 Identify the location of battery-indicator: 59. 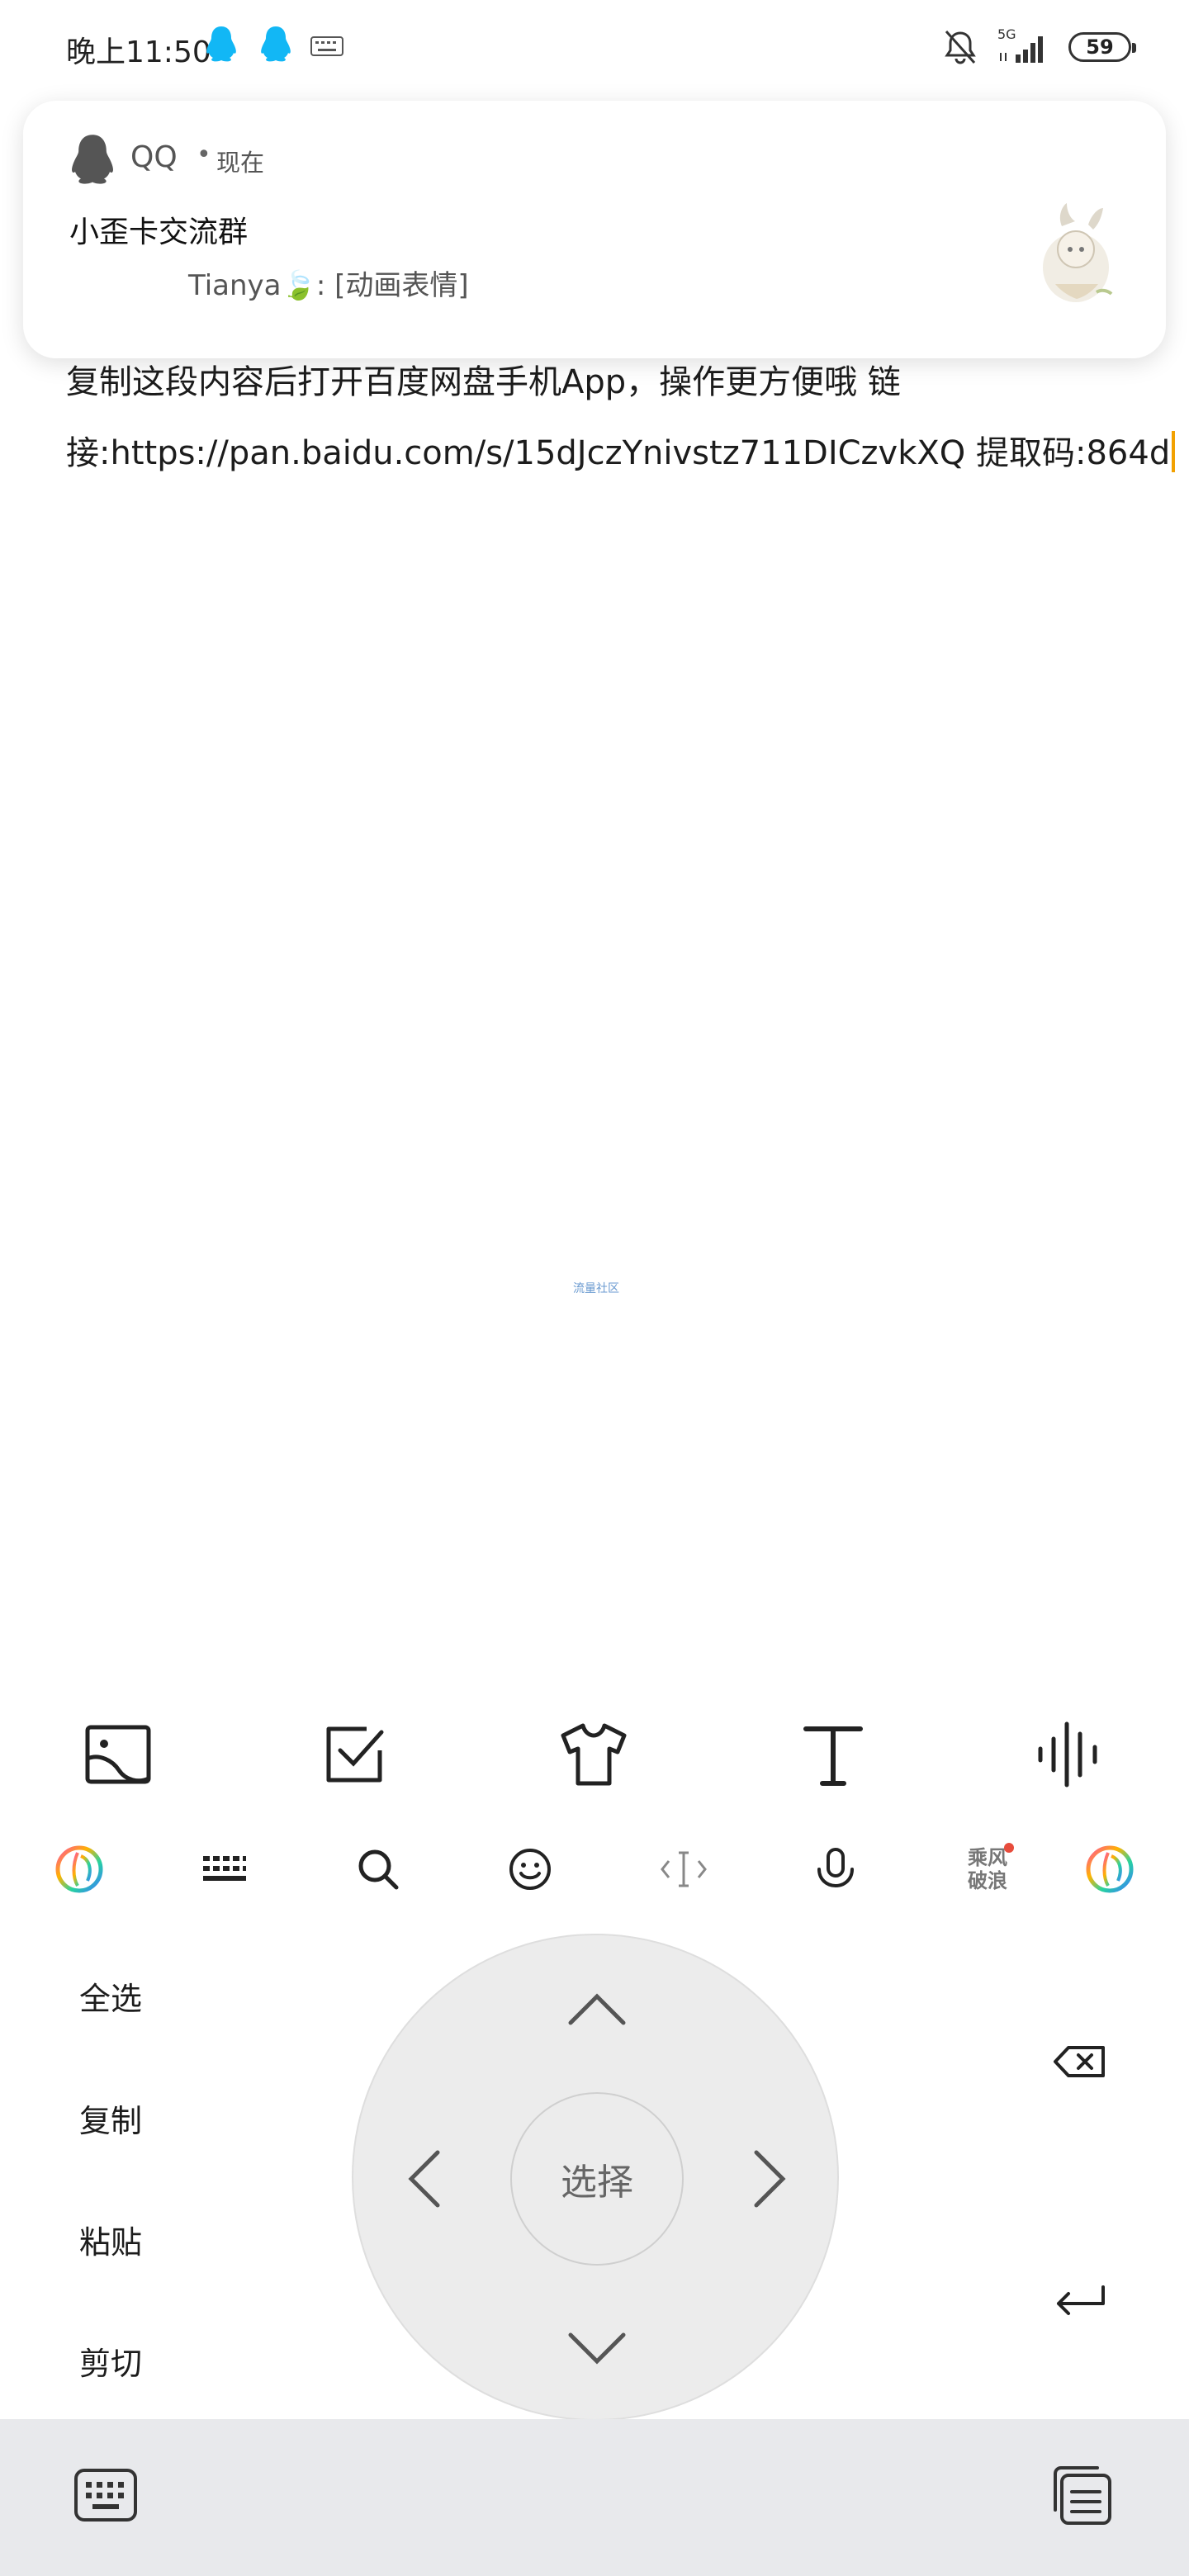
(1102, 47).